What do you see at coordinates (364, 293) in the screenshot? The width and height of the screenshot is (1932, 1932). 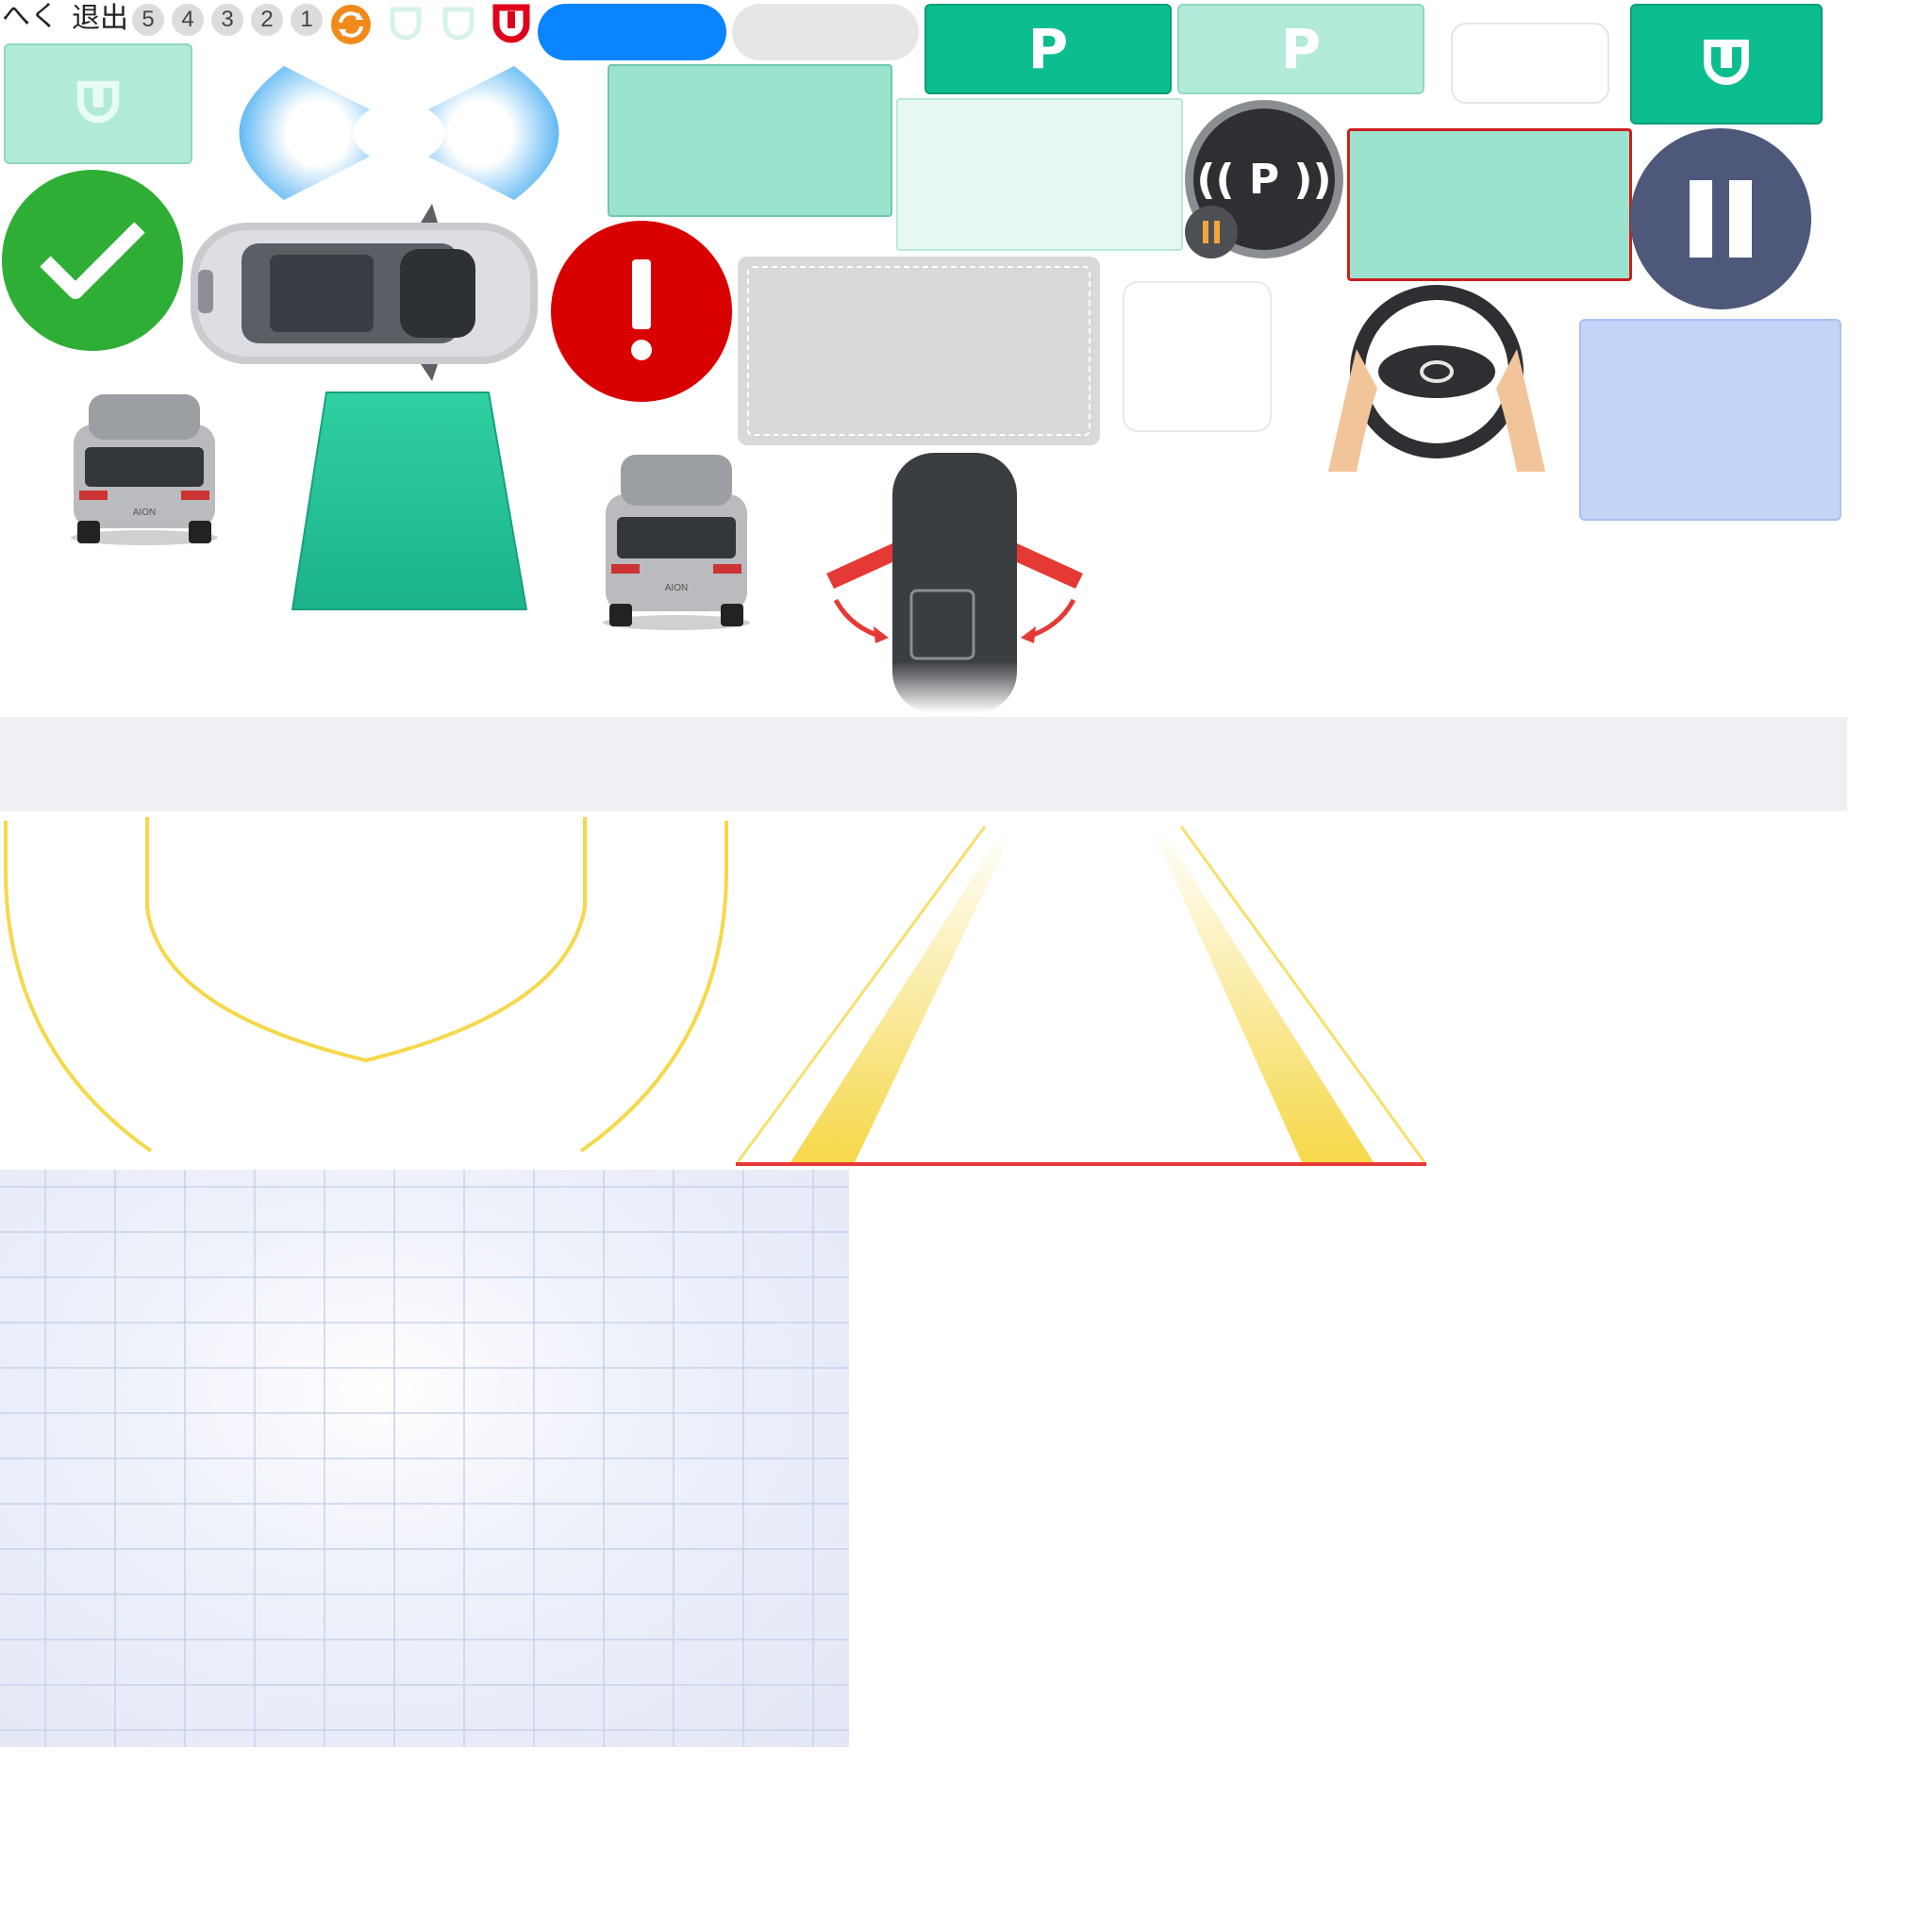 I see `car-top-view` at bounding box center [364, 293].